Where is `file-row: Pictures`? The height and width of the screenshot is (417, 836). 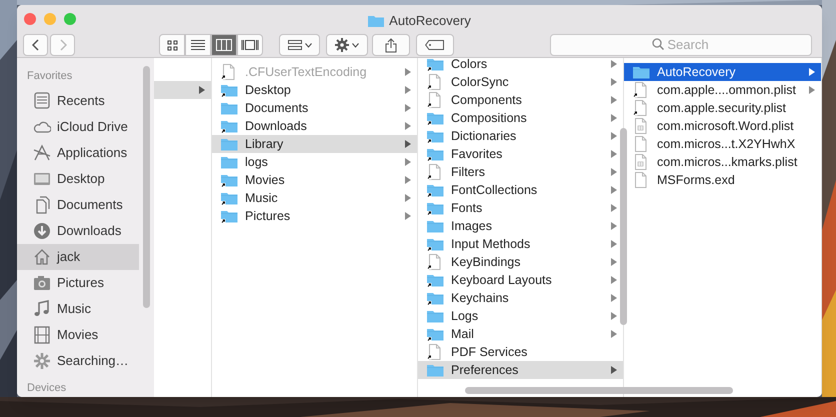 file-row: Pictures is located at coordinates (314, 216).